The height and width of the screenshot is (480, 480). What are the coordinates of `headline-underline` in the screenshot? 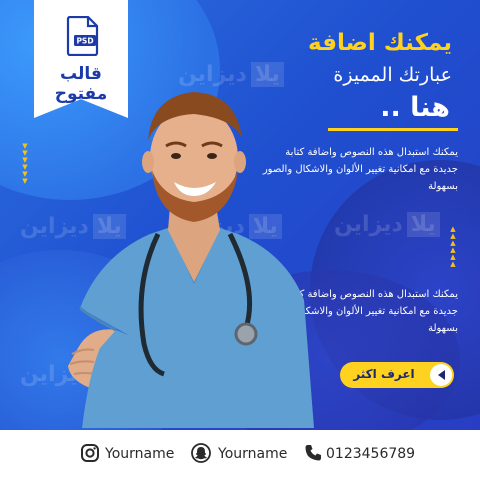 It's located at (393, 129).